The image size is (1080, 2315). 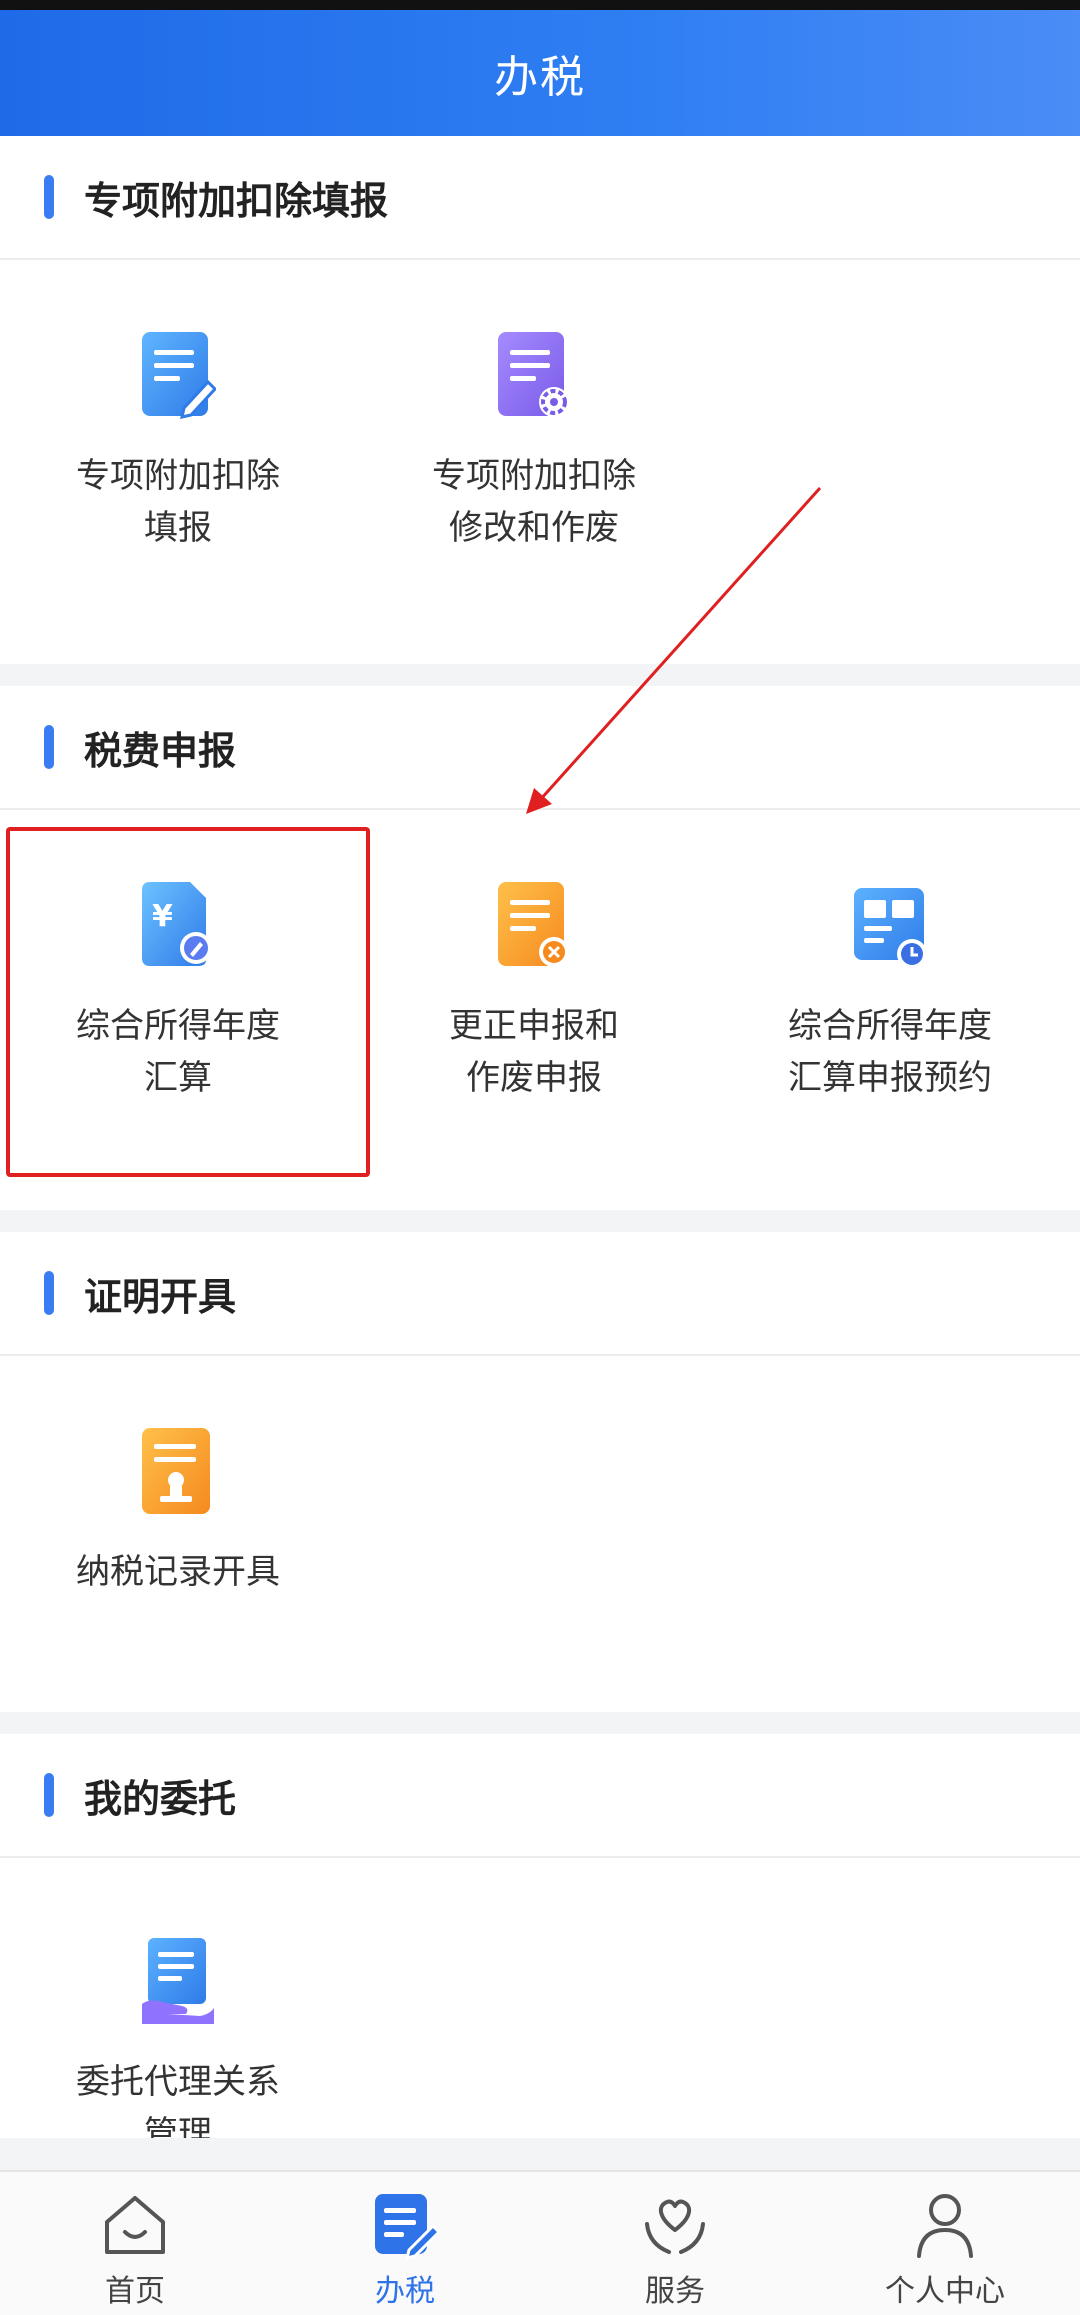 What do you see at coordinates (179, 375) in the screenshot?
I see `document-edit-icon` at bounding box center [179, 375].